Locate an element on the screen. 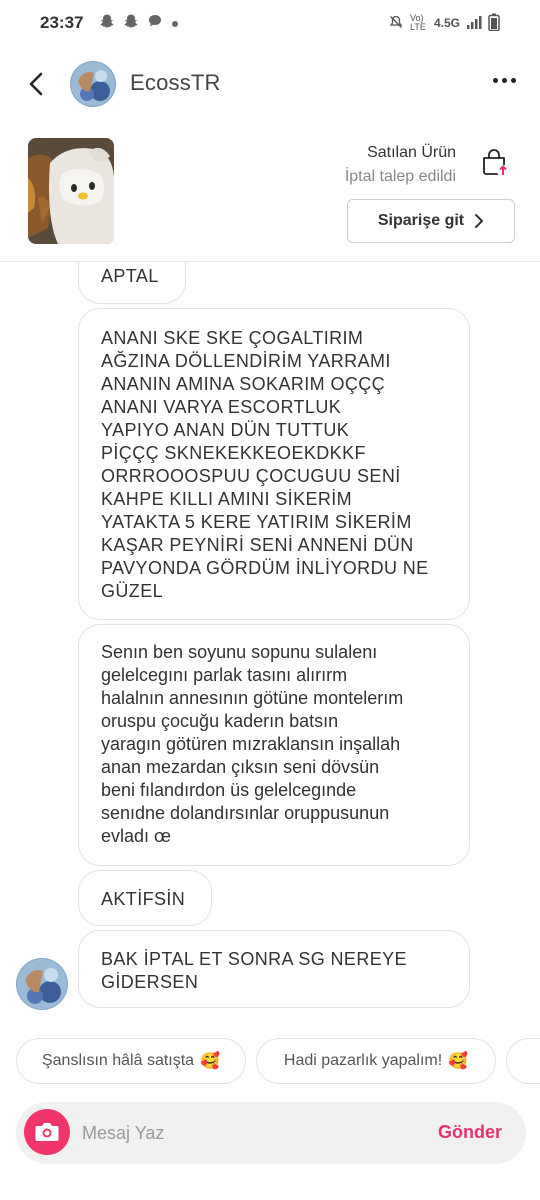 This screenshot has height=1200, width=540. network-type: 4.5G is located at coordinates (446, 23).